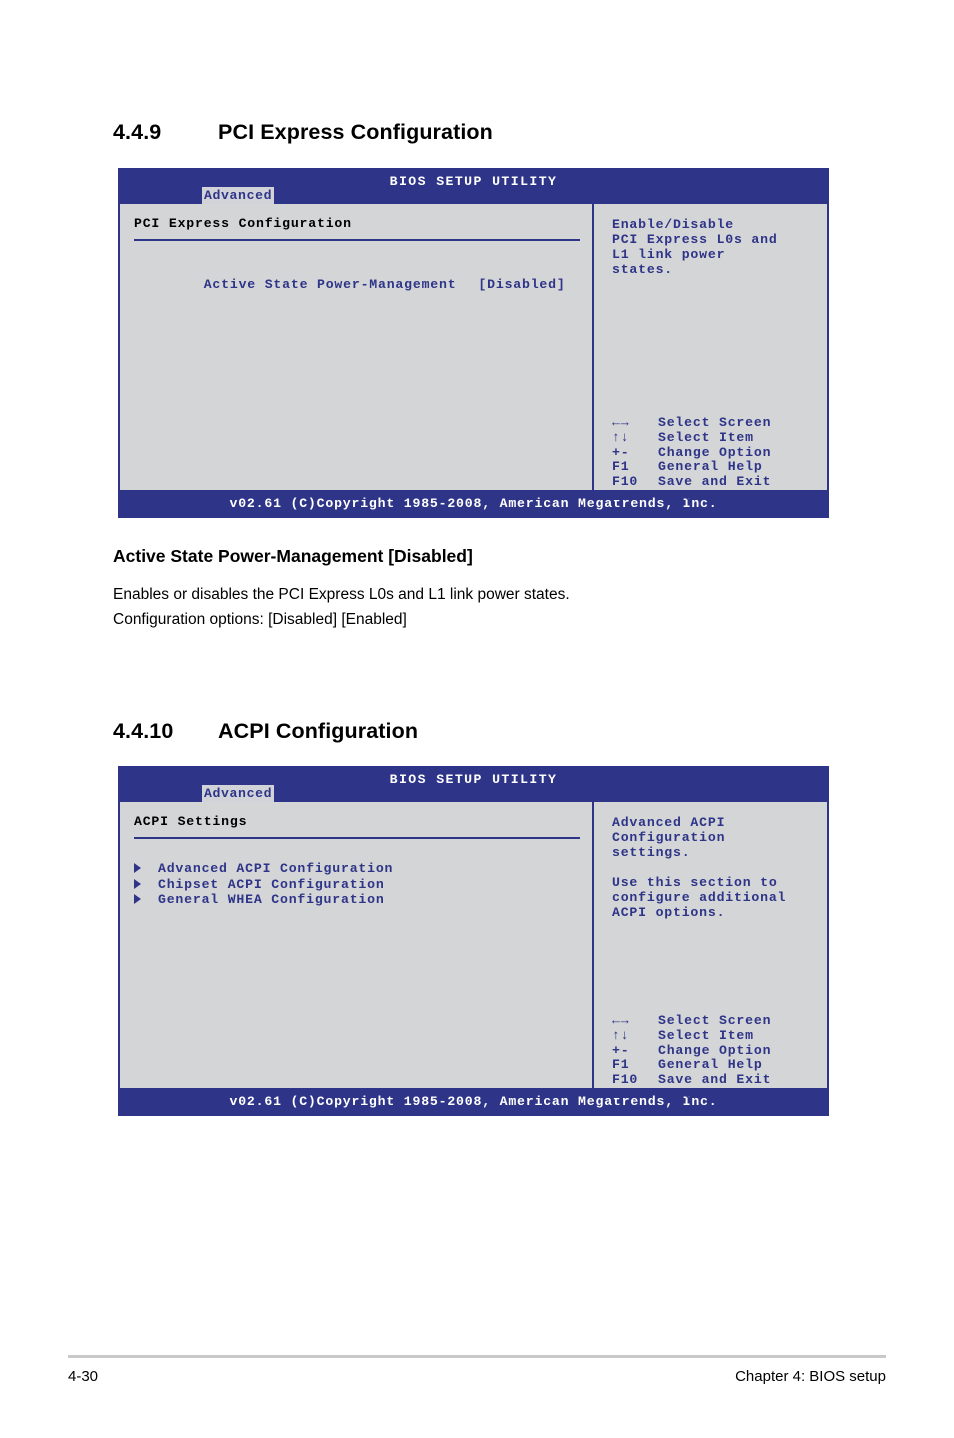 Image resolution: width=954 pixels, height=1438 pixels. I want to click on submenu-item-advanced-acpi-configuration: Advanced ACPI Configuration, so click(363, 869).